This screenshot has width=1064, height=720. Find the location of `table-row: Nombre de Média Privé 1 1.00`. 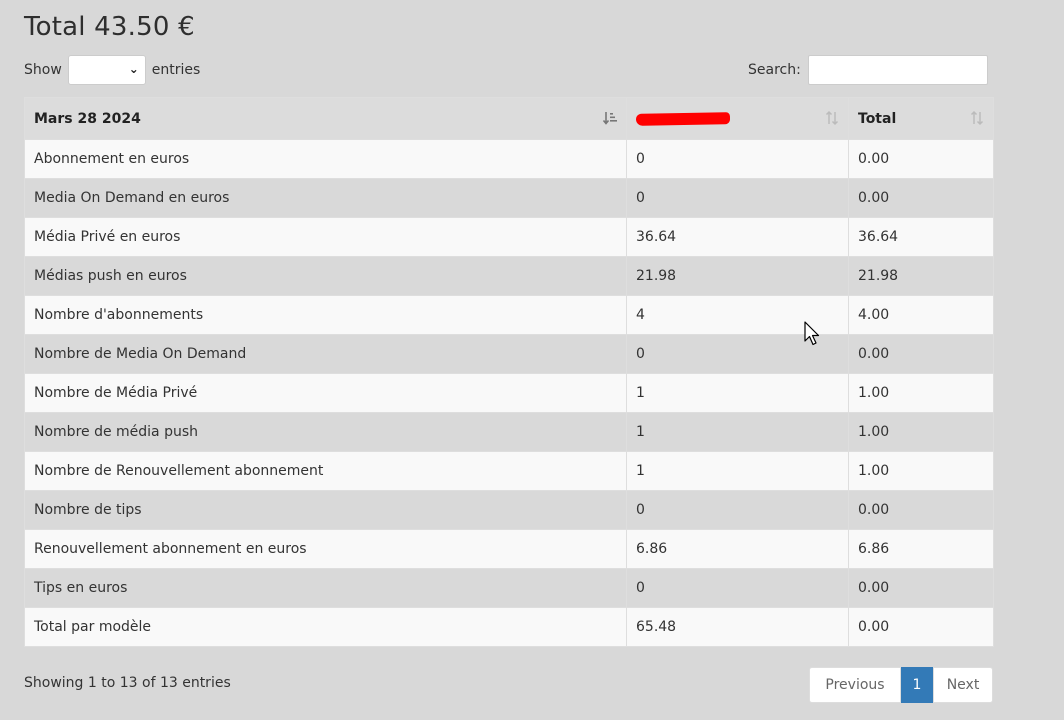

table-row: Nombre de Média Privé 1 1.00 is located at coordinates (509, 393).